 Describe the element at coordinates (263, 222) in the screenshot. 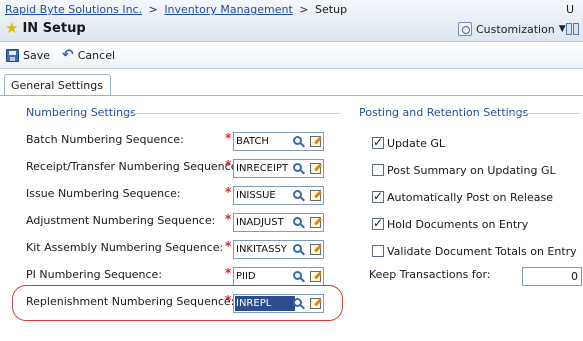

I see `adjustment-numbering-input` at that location.